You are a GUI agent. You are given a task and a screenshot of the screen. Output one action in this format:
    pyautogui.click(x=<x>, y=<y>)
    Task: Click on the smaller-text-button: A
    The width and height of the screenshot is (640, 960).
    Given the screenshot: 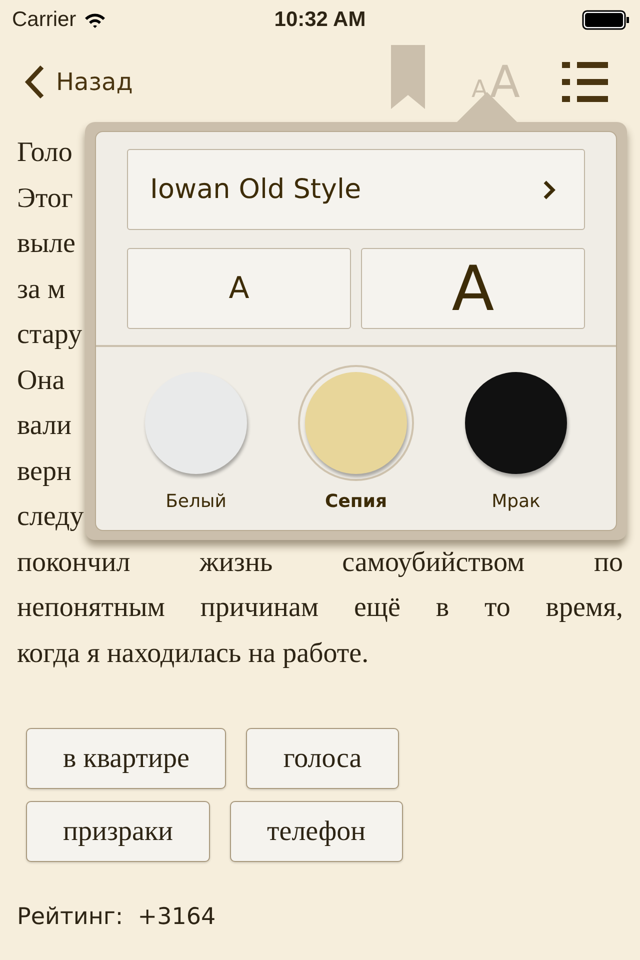 What is the action you would take?
    pyautogui.click(x=239, y=288)
    